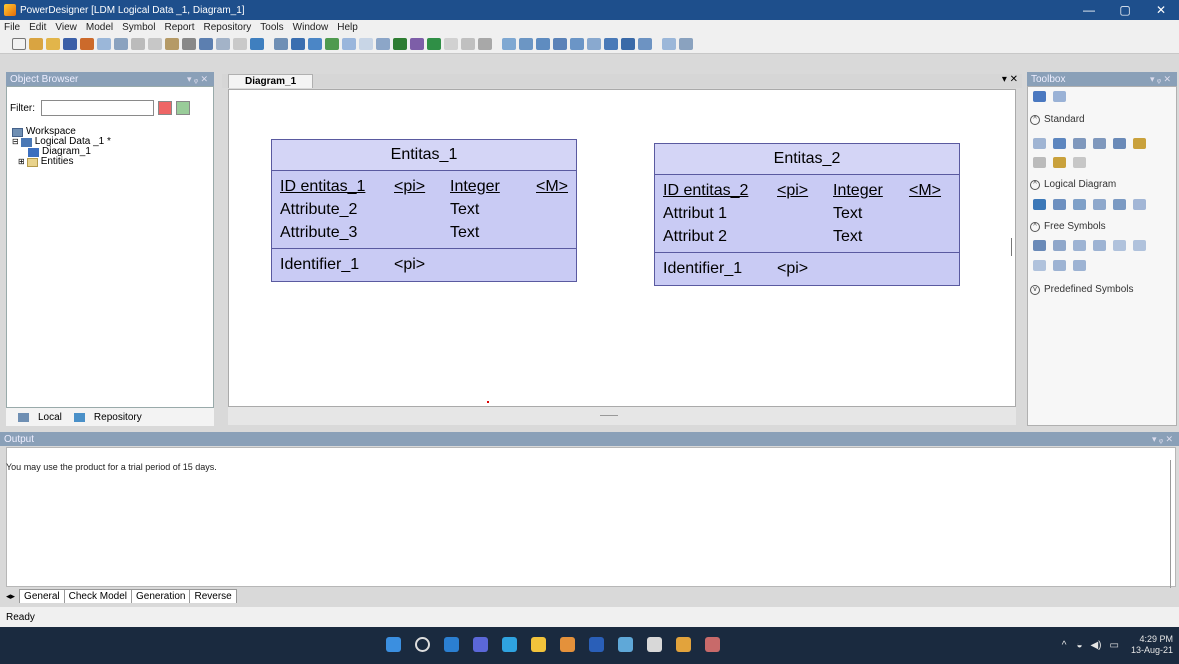 This screenshot has height=664, width=1179. Describe the element at coordinates (1059, 245) in the screenshot. I see `title-icon` at that location.